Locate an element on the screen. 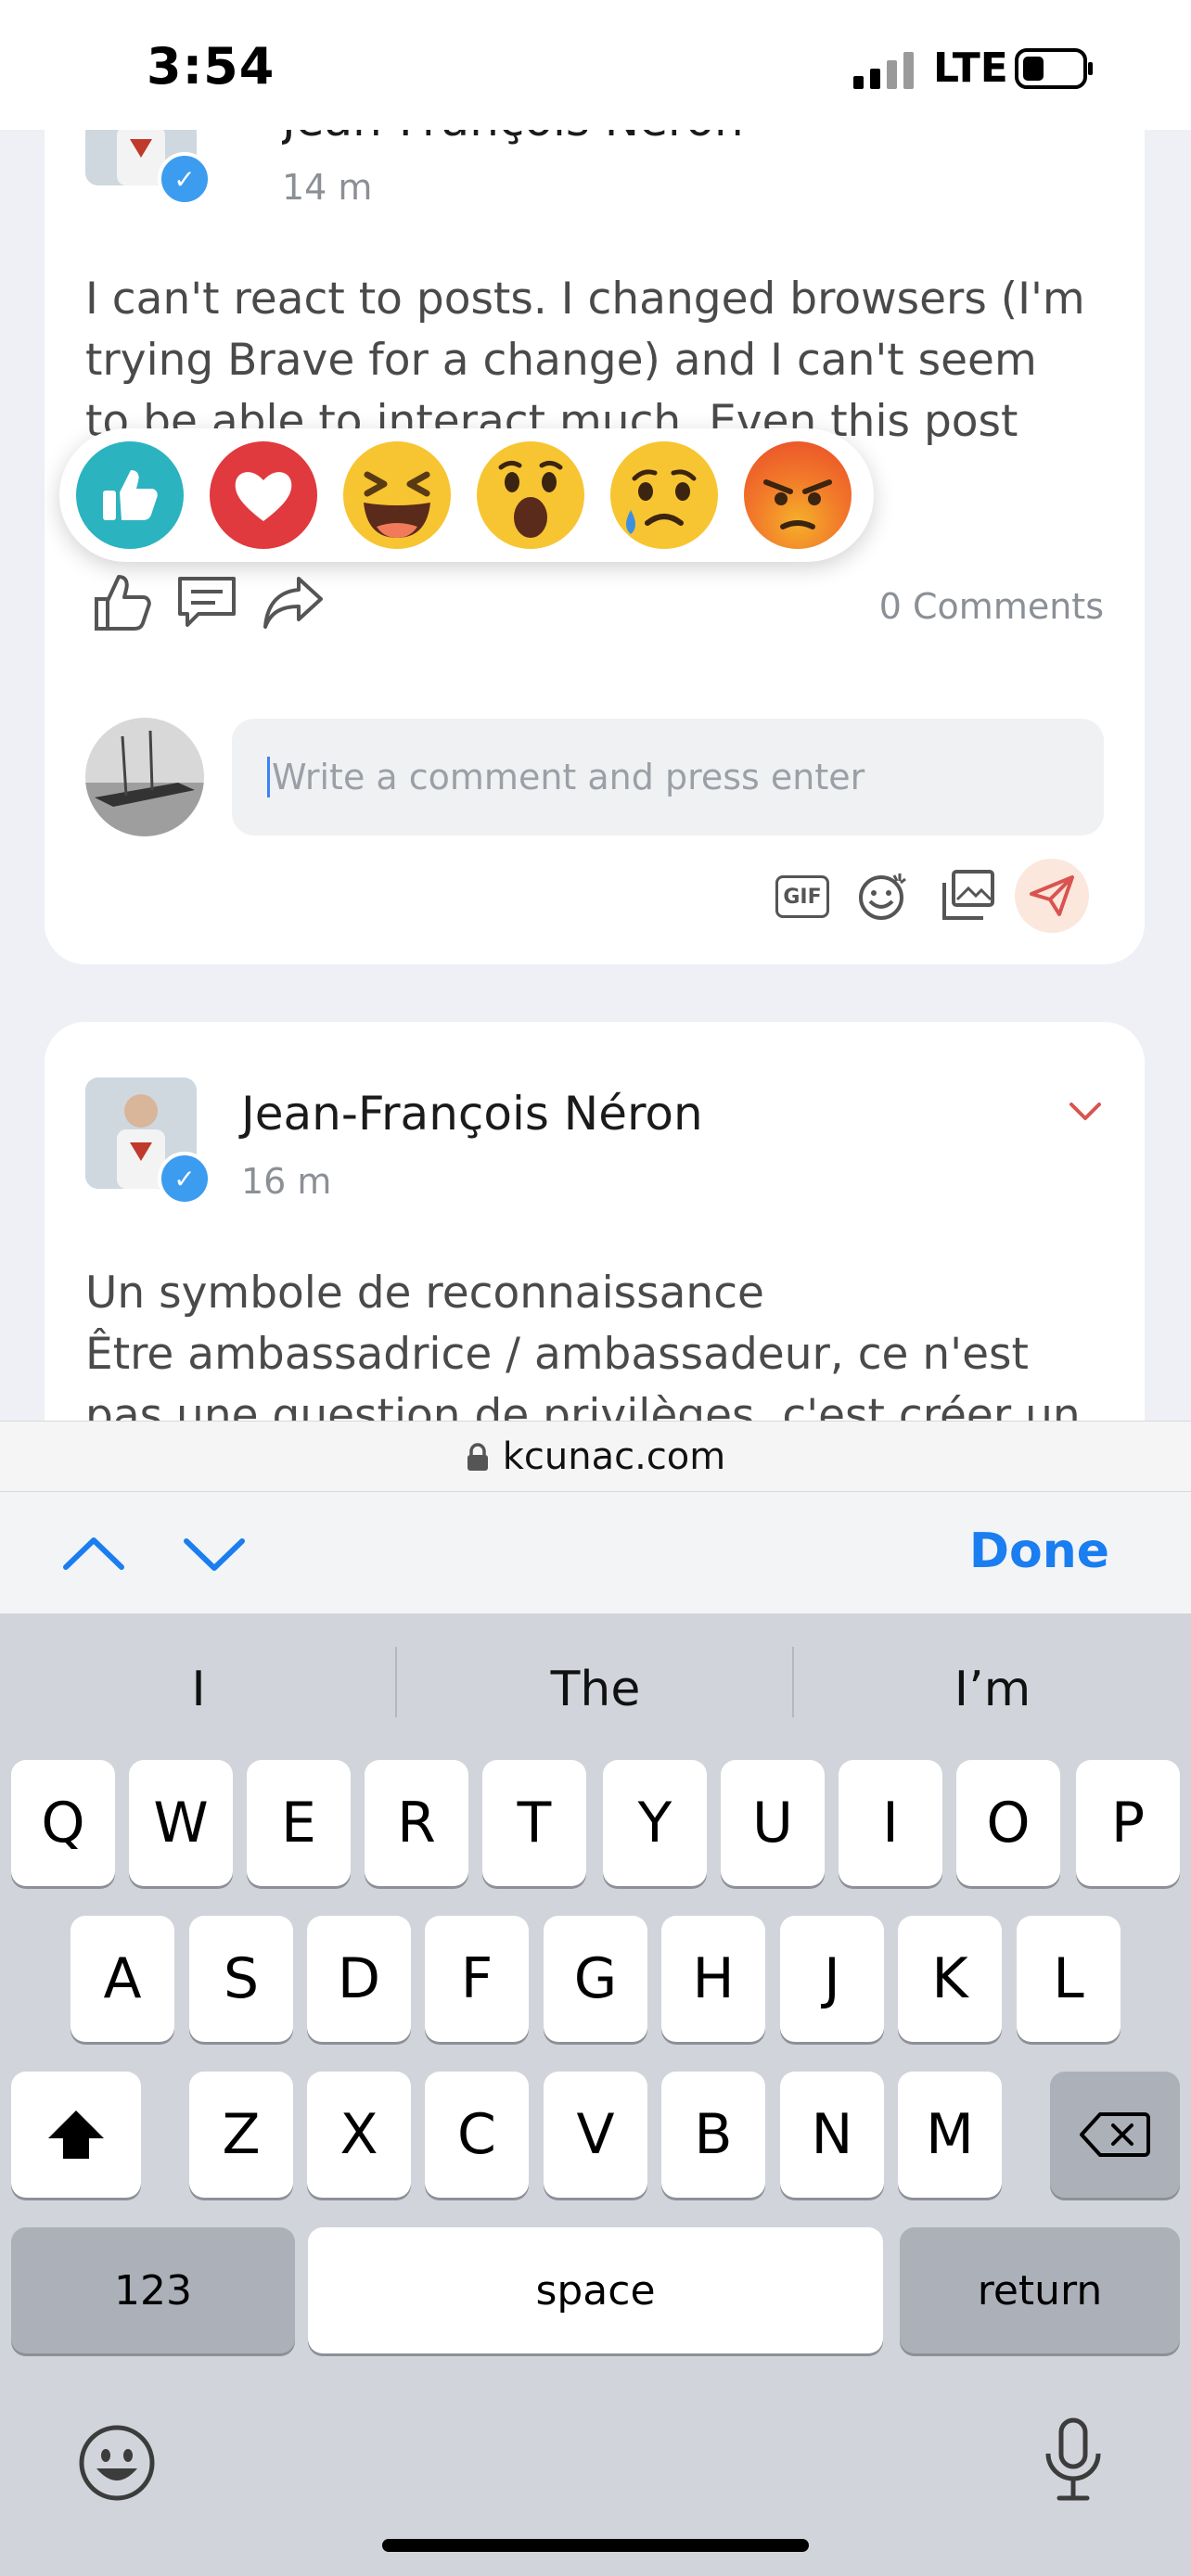 The width and height of the screenshot is (1191, 2576). shift-icon is located at coordinates (76, 2135).